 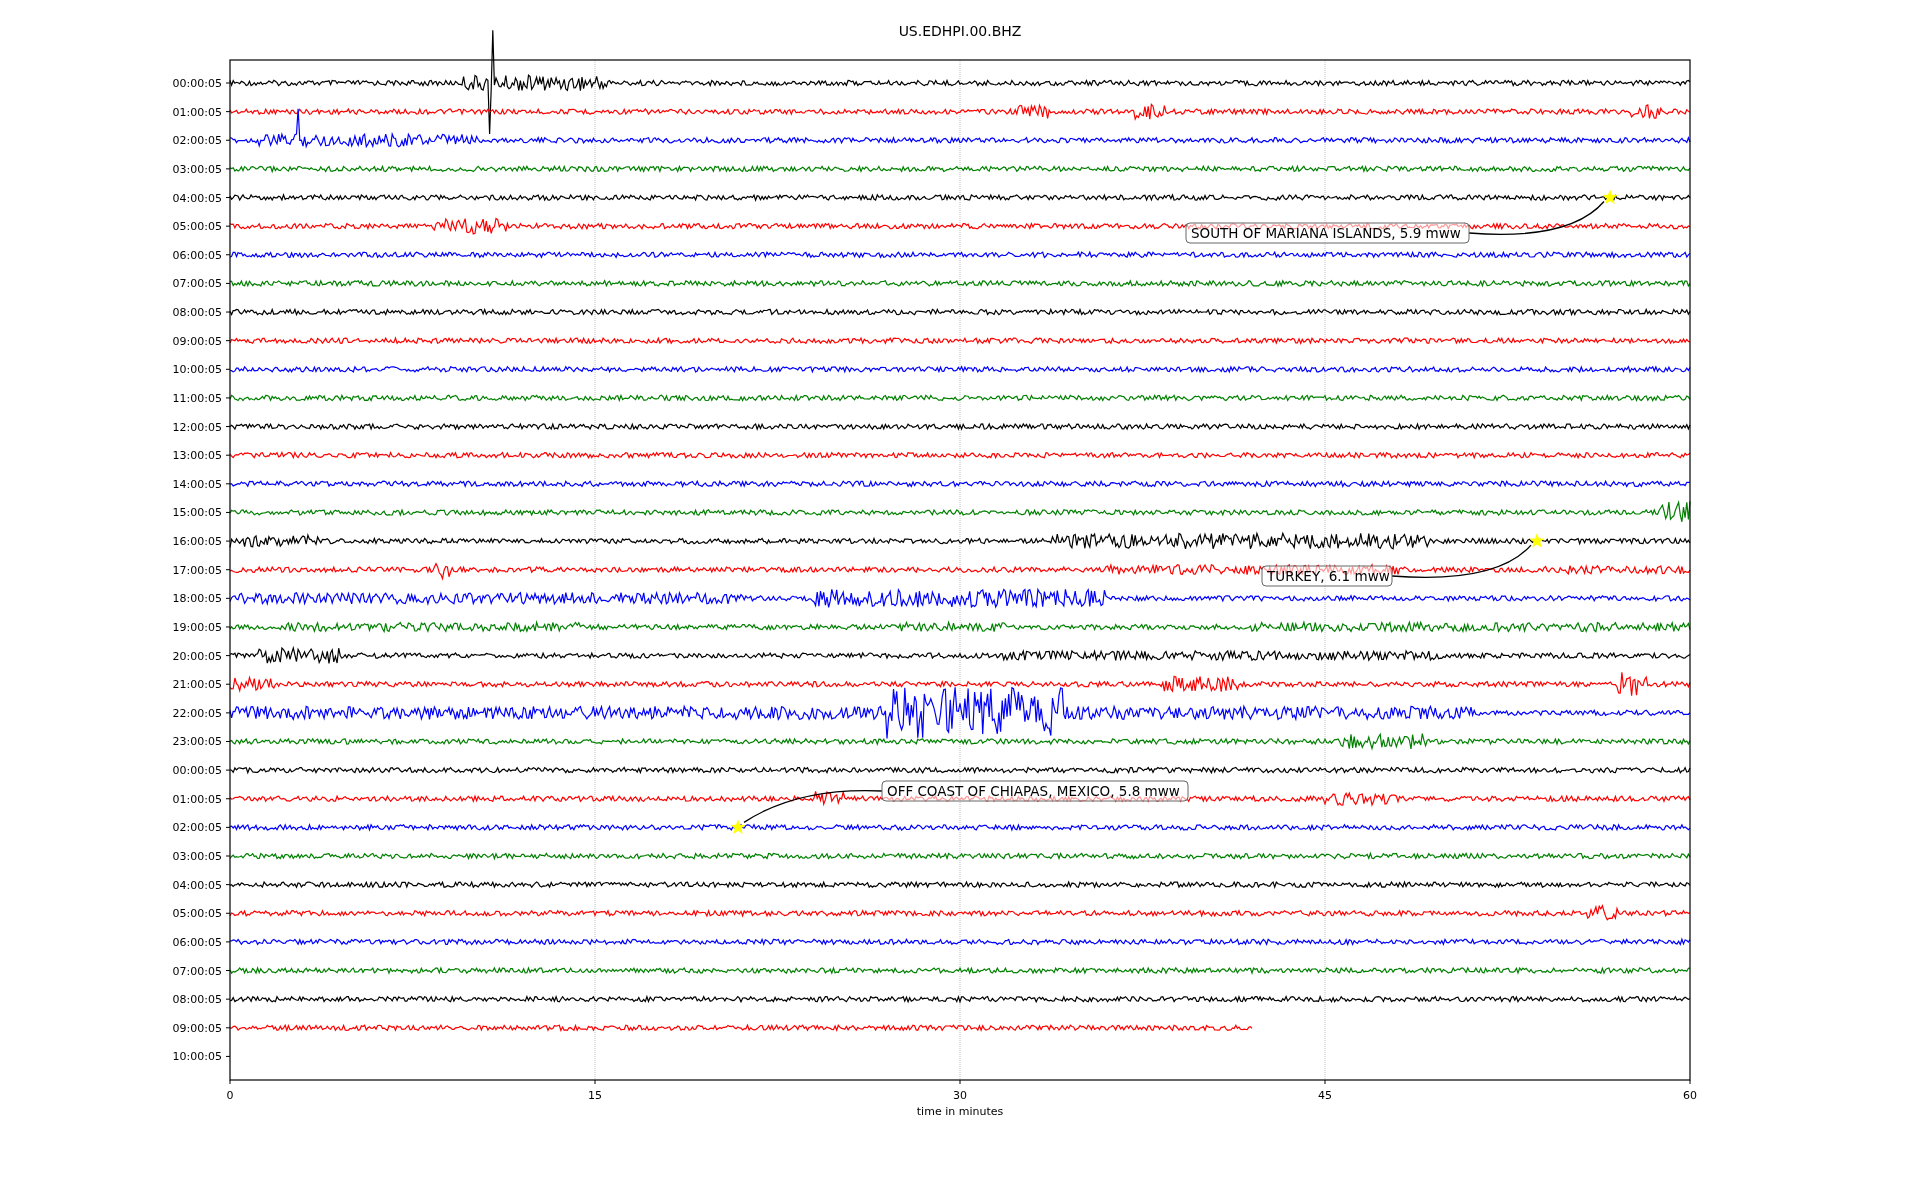 What do you see at coordinates (197, 427) in the screenshot?
I see `y-tick-label: 12:00:05` at bounding box center [197, 427].